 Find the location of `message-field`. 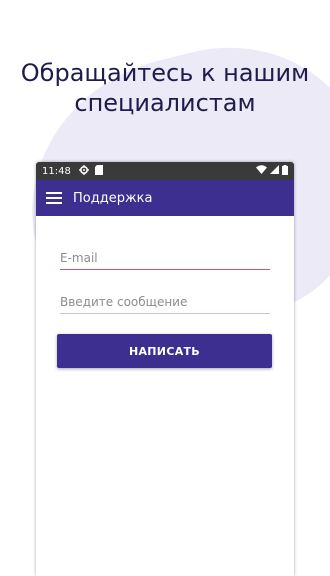

message-field is located at coordinates (165, 301).